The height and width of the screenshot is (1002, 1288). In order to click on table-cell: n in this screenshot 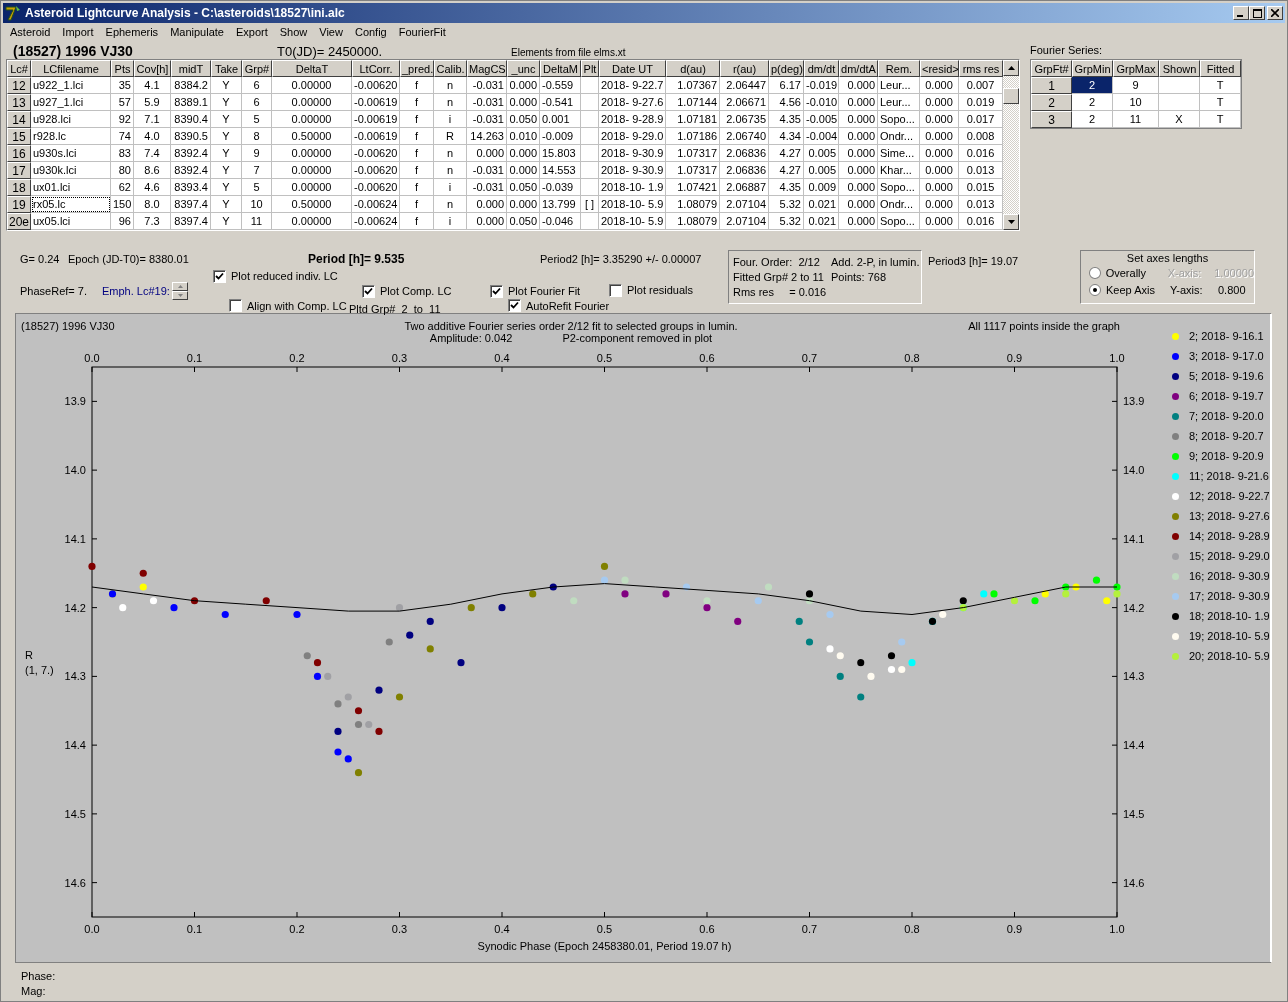, I will do `click(450, 85)`.